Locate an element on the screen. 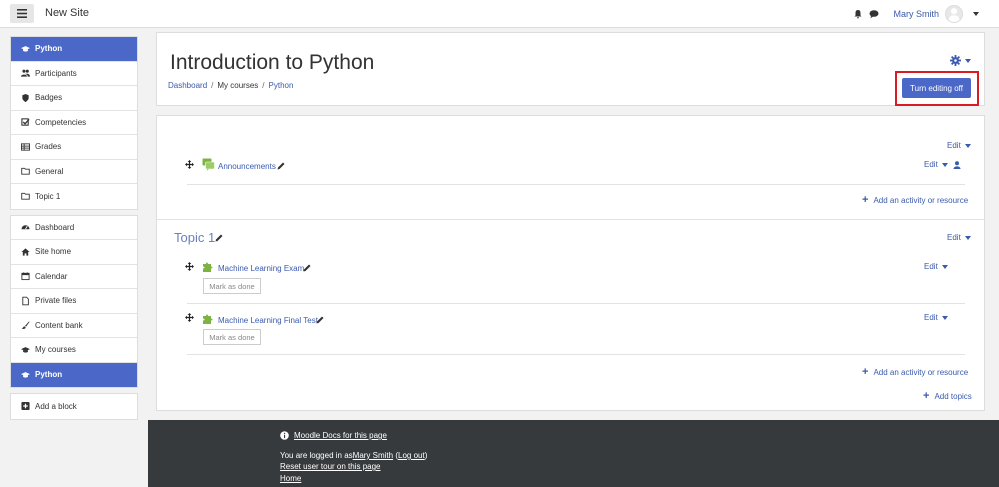 This screenshot has width=999, height=487. drawer-item-private-files: Private files is located at coordinates (74, 301).